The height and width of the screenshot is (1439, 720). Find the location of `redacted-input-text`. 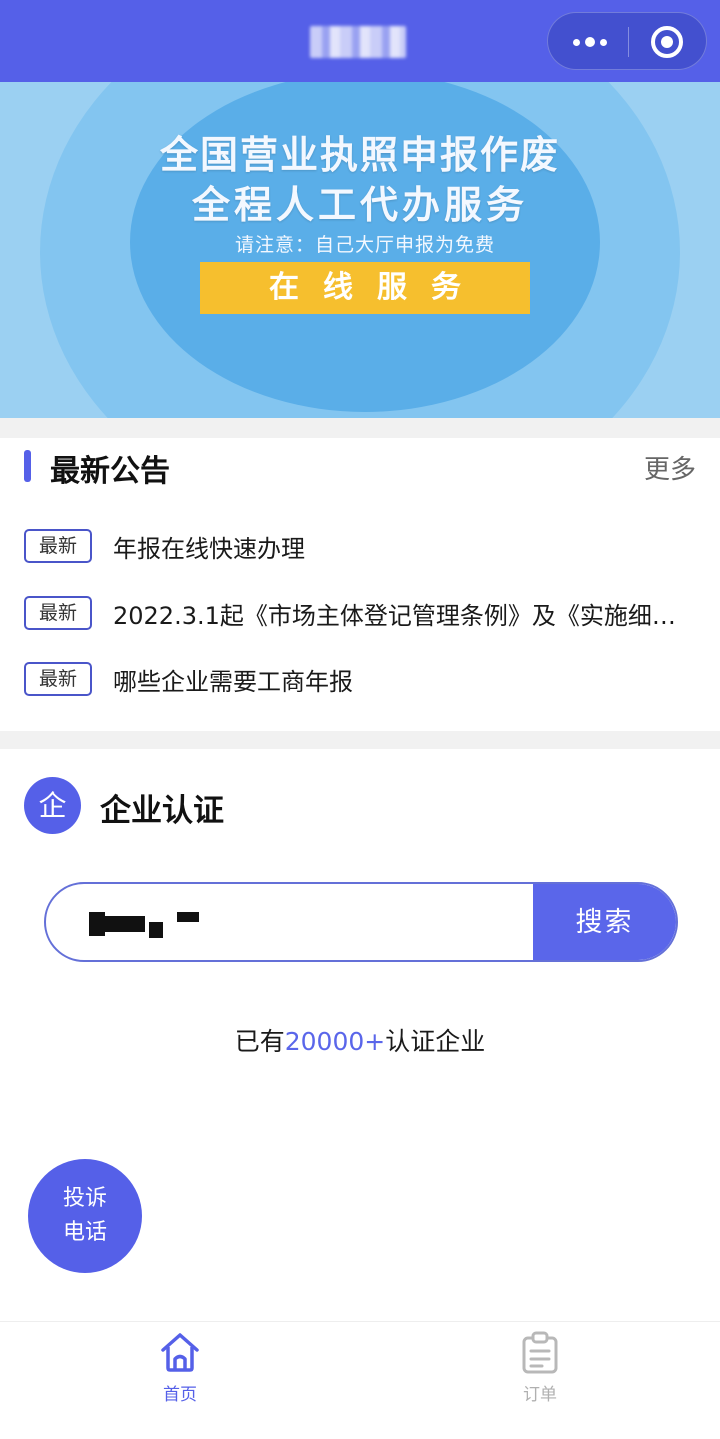

redacted-input-text is located at coordinates (145, 925).